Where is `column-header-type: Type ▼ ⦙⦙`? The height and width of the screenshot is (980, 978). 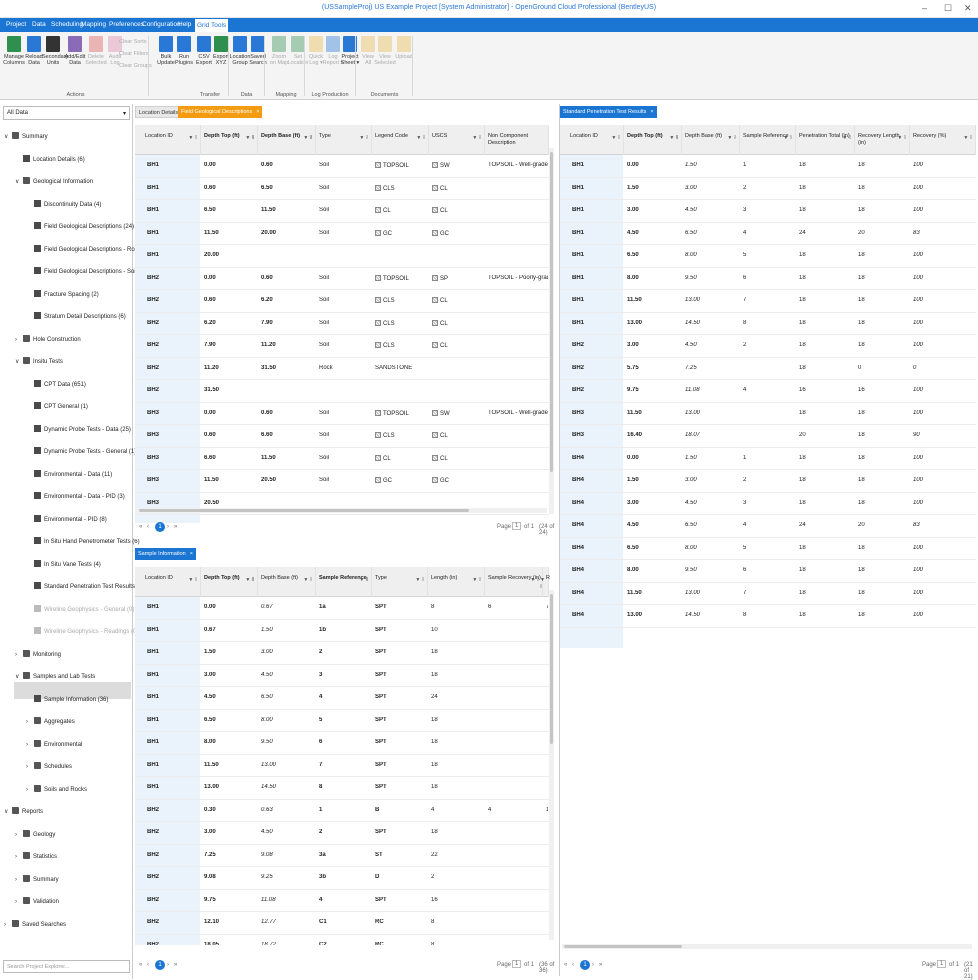 column-header-type: Type ▼ ⦙⦙ is located at coordinates (344, 140).